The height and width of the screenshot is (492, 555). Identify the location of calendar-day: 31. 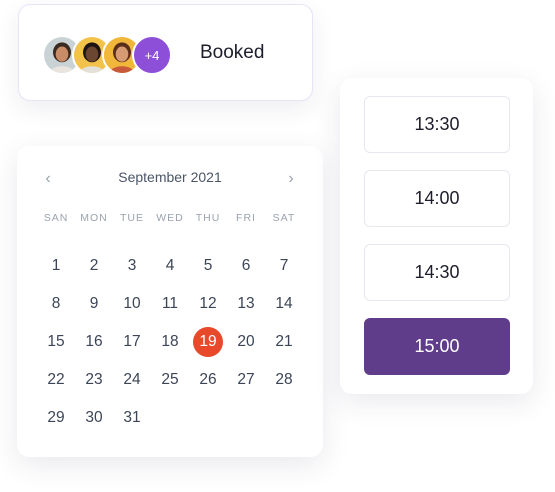
(132, 418).